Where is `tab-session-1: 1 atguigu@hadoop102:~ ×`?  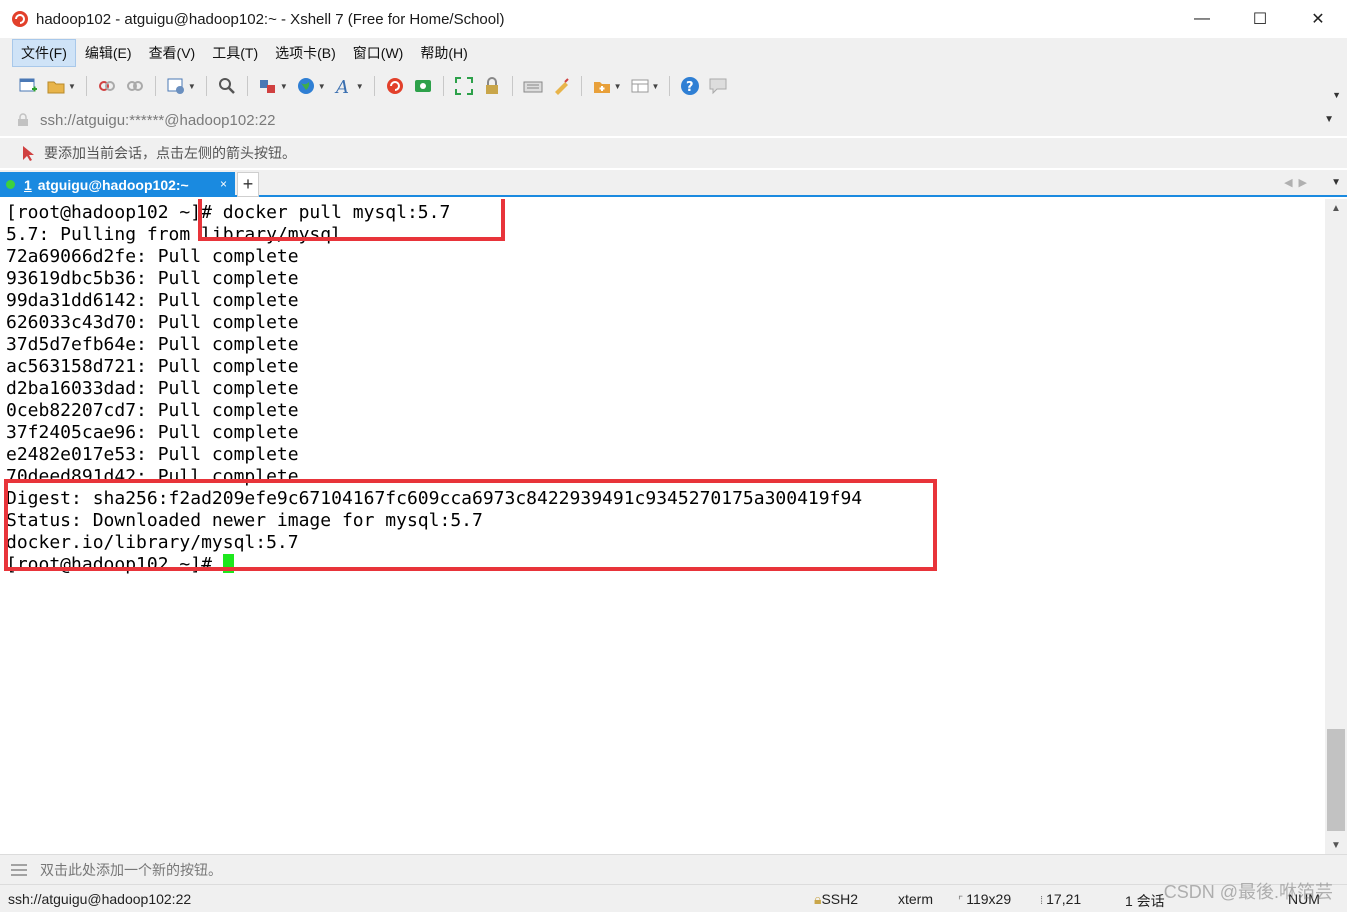
tab-session-1: 1 atguigu@hadoop102:~ × is located at coordinates (117, 184).